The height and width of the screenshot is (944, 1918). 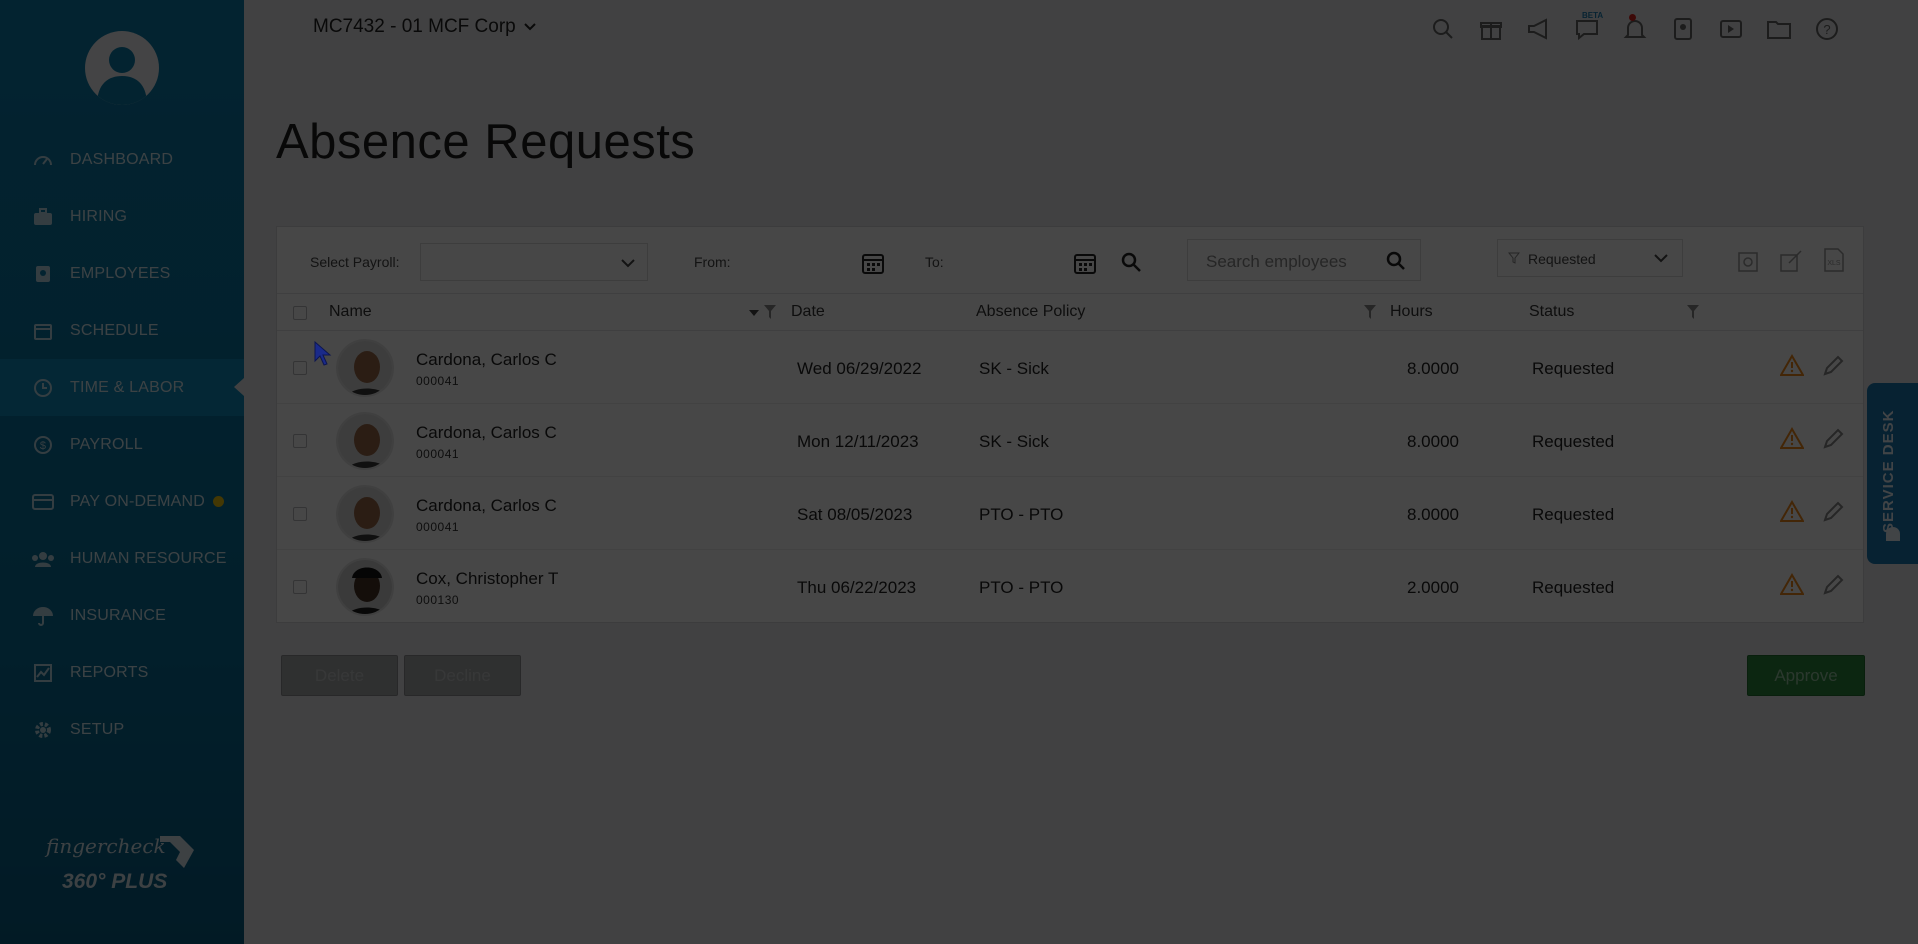 I want to click on help-icon: ?, so click(x=1827, y=29).